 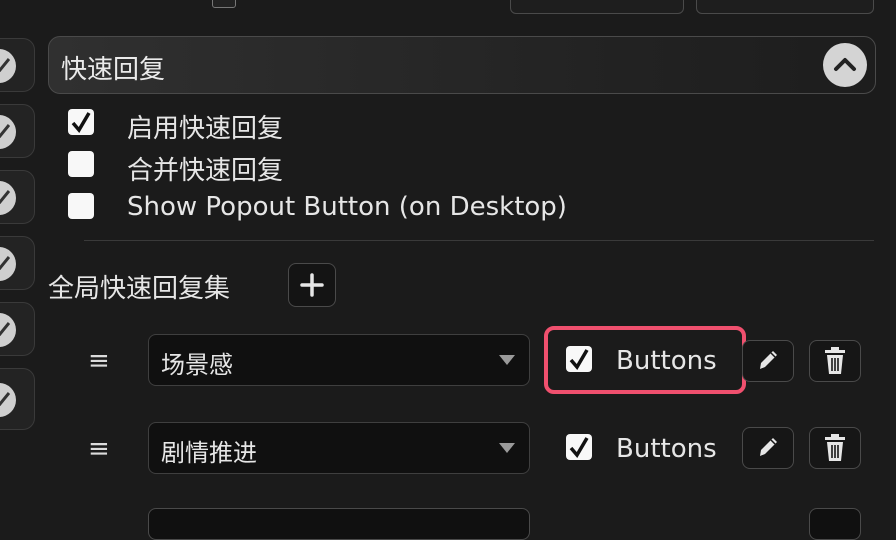 I want to click on section-title: 快速回复, so click(x=113, y=70).